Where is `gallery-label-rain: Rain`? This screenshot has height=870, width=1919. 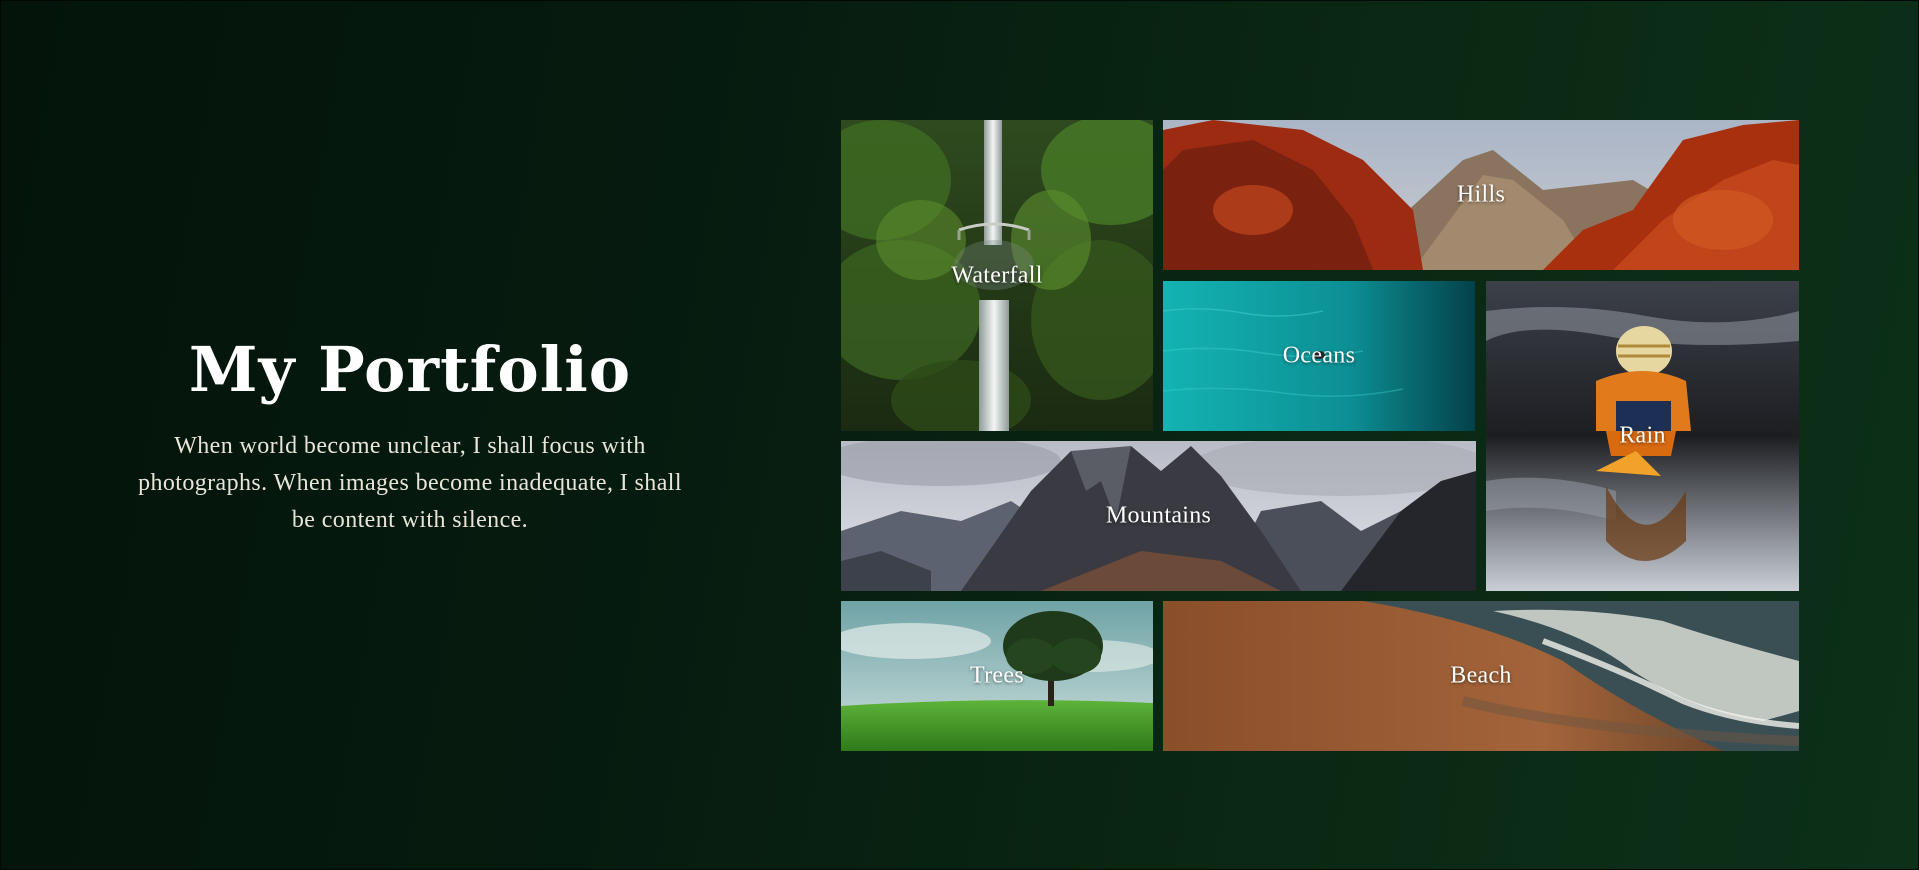 gallery-label-rain: Rain is located at coordinates (1642, 435).